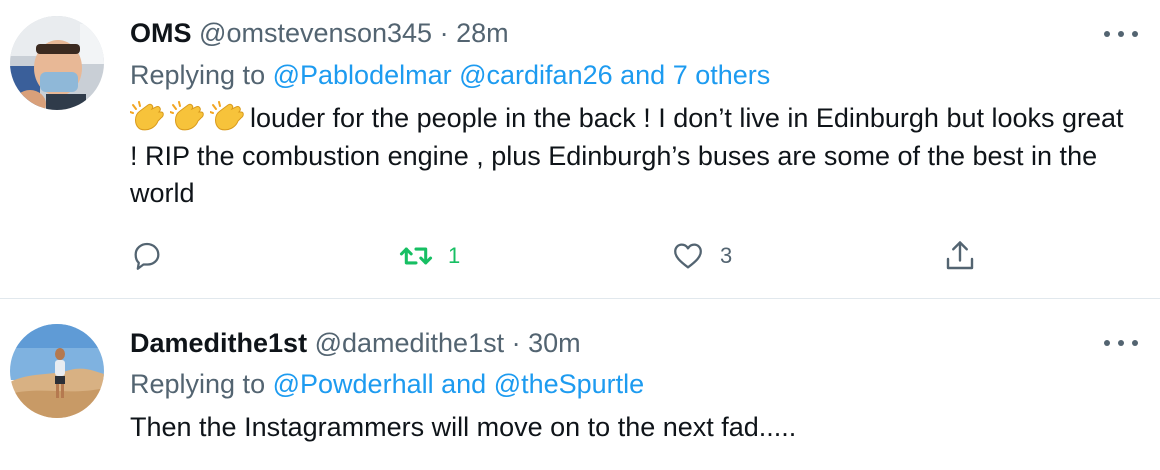 Image resolution: width=1160 pixels, height=470 pixels. Describe the element at coordinates (463, 384) in the screenshot. I see `and-link: and` at that location.